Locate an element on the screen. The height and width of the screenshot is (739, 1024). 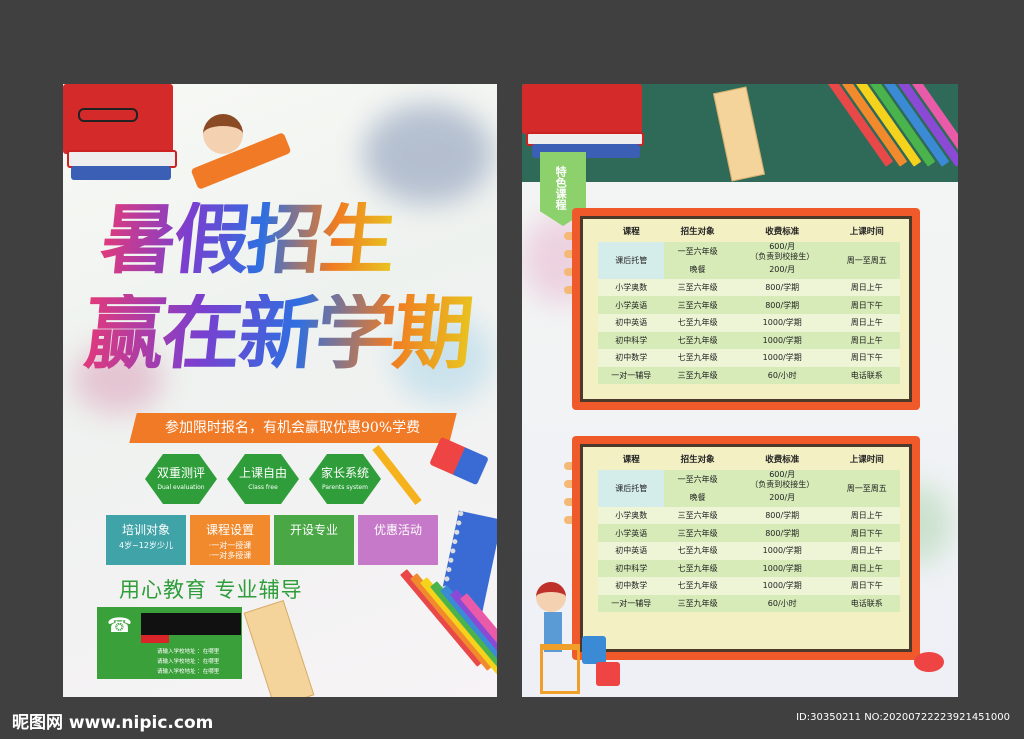
pencil-illustration is located at coordinates (397, 475).